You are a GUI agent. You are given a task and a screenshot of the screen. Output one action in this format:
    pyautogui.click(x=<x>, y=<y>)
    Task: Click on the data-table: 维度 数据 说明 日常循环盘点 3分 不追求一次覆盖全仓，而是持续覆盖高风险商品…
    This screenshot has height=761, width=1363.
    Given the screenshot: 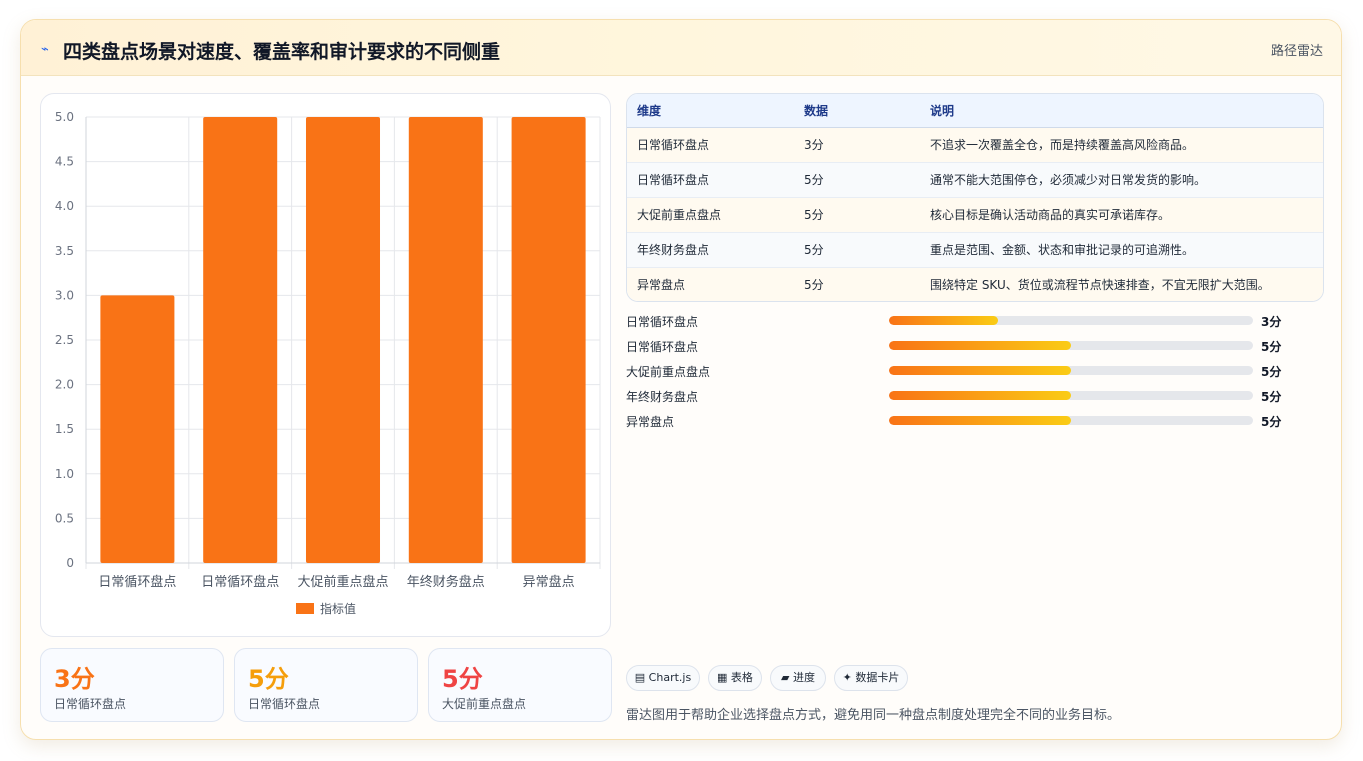 What is the action you would take?
    pyautogui.click(x=975, y=197)
    